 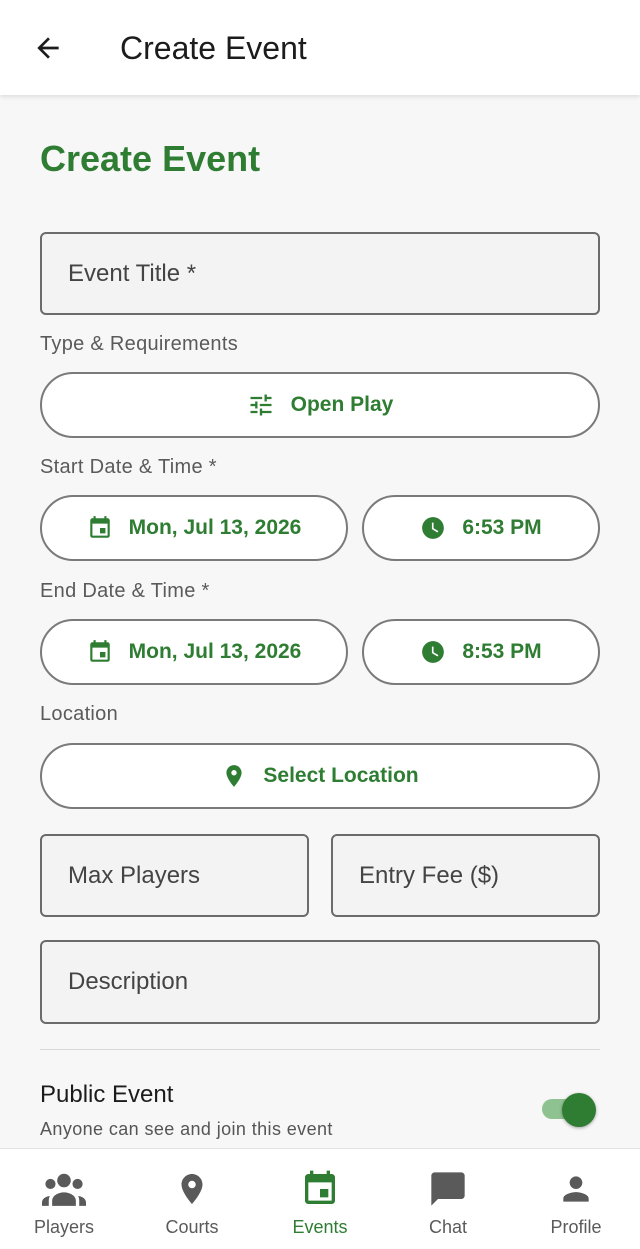 I want to click on start-time-button: 6:53 PM, so click(x=481, y=528).